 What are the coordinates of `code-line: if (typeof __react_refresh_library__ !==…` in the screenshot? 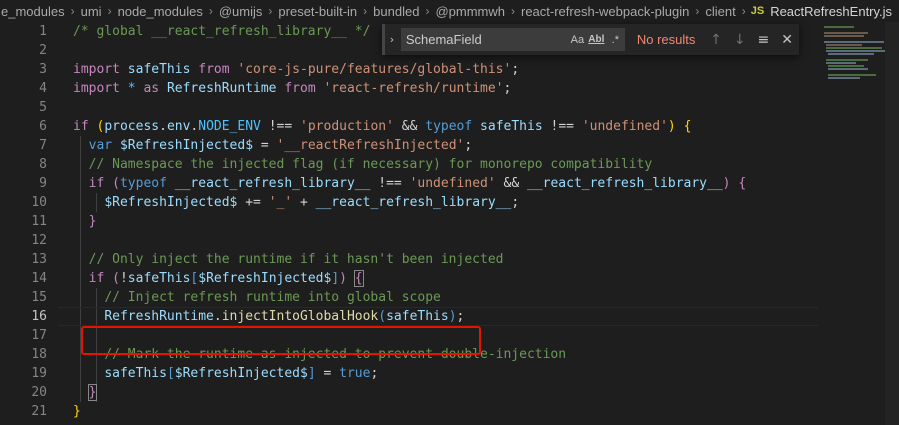 It's located at (417, 183).